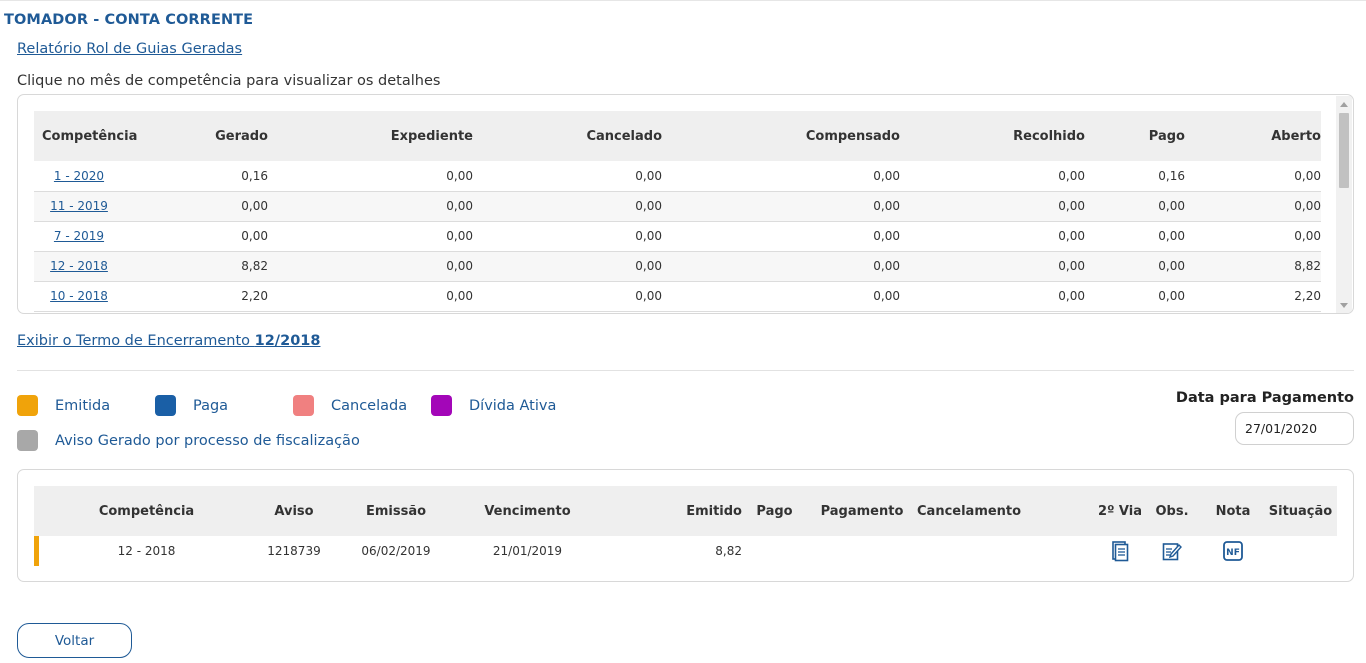 Image resolution: width=1366 pixels, height=663 pixels. Describe the element at coordinates (350, 405) in the screenshot. I see `legend-cancelada: Cancelada` at that location.